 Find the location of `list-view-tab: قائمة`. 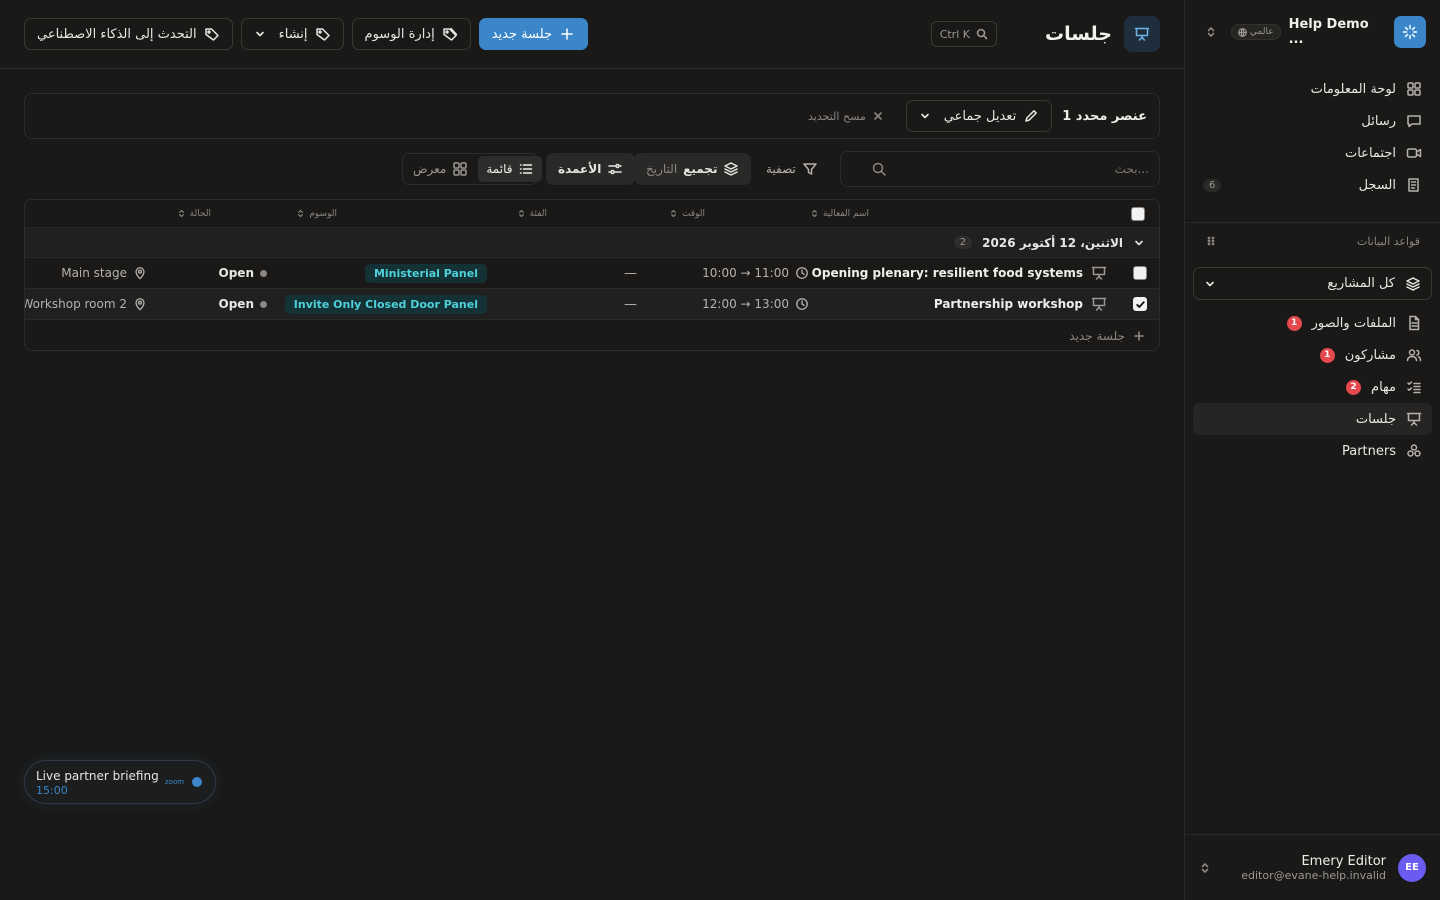

list-view-tab: قائمة is located at coordinates (510, 169).